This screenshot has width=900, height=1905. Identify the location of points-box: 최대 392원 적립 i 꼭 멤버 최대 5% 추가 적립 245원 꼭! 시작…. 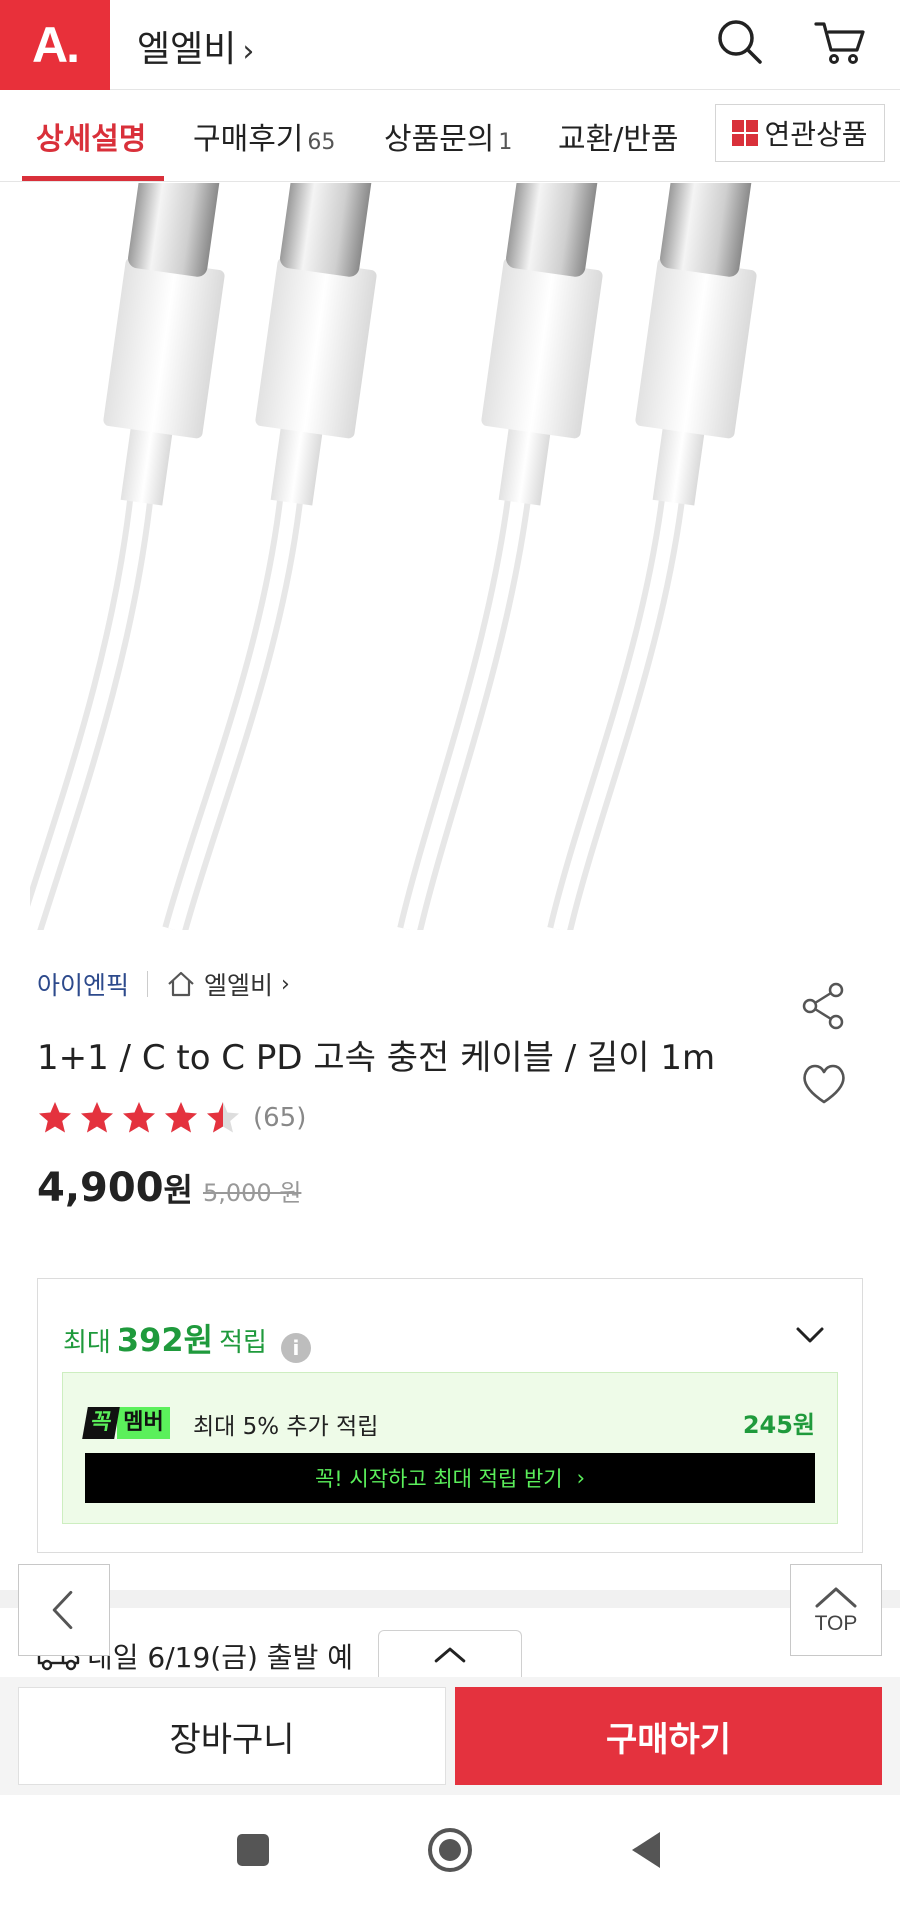
(450, 1415).